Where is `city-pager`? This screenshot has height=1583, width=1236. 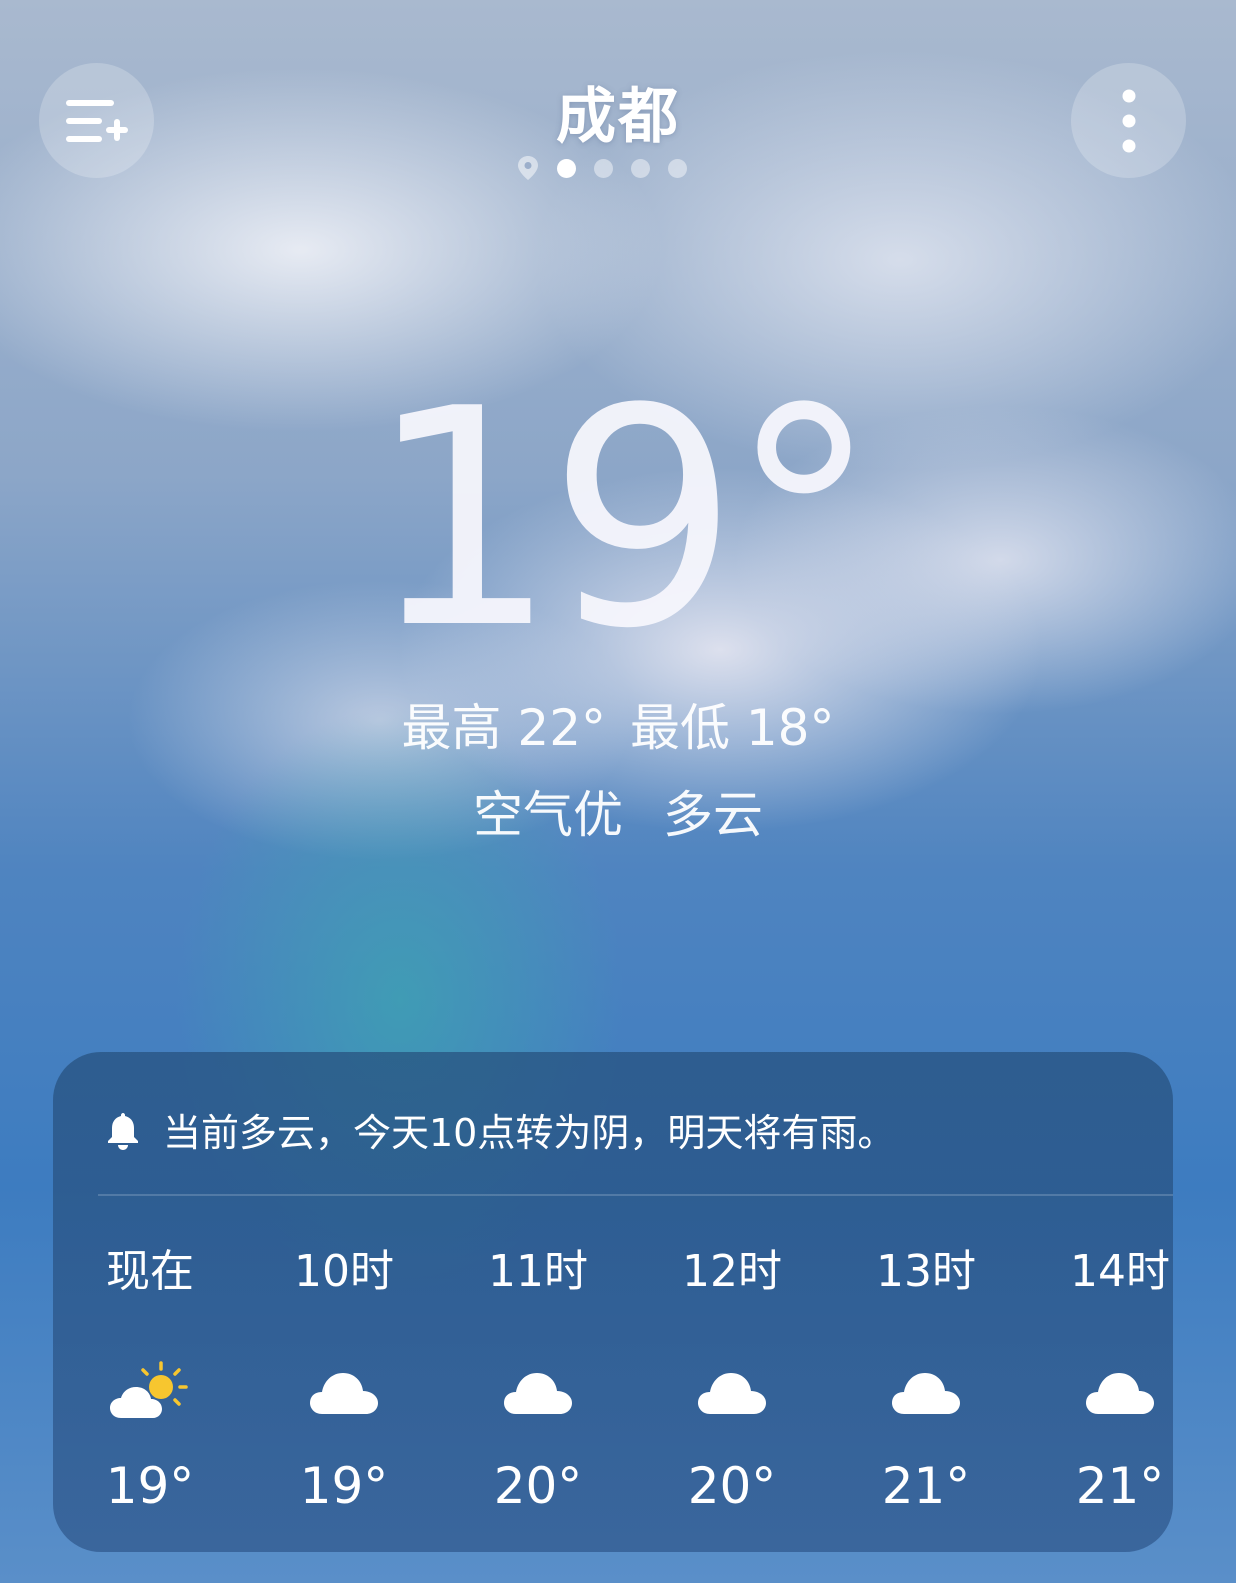
city-pager is located at coordinates (602, 168).